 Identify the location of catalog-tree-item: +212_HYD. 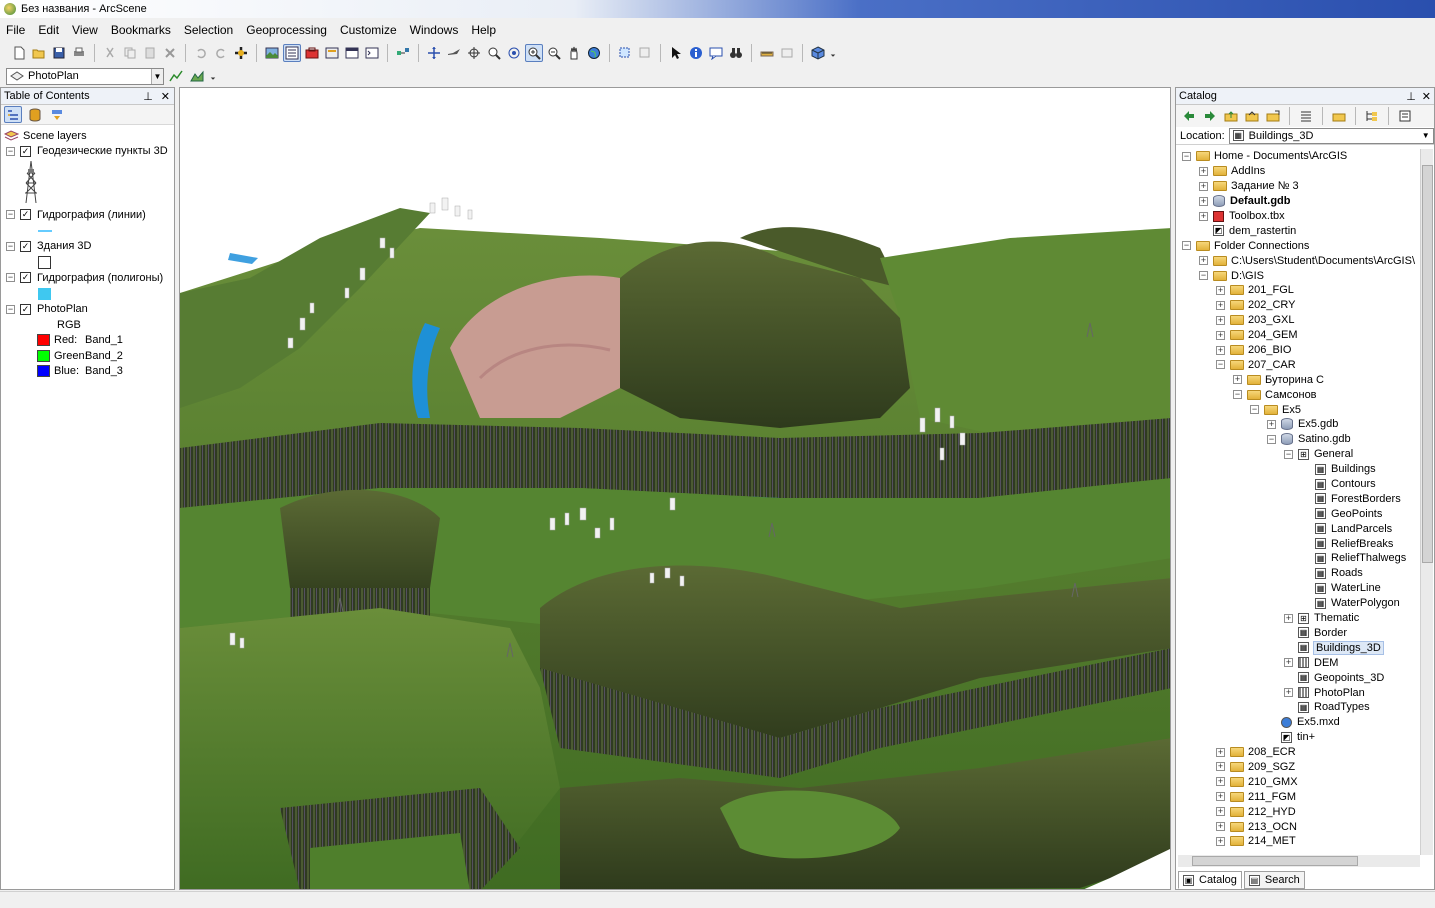
(1299, 811).